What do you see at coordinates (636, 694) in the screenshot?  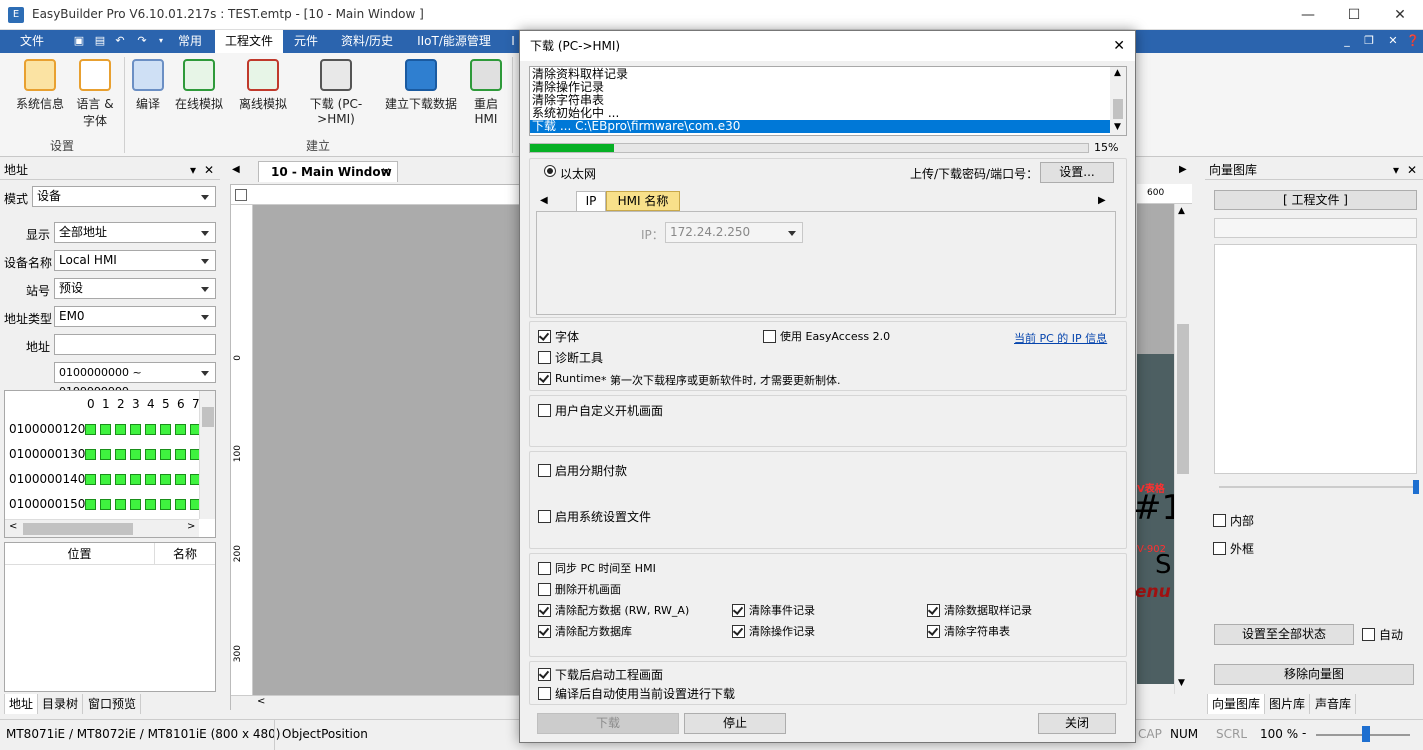 I see `auto-download-after-compile-checkbox: 编译后自动使用当前设置进行下载` at bounding box center [636, 694].